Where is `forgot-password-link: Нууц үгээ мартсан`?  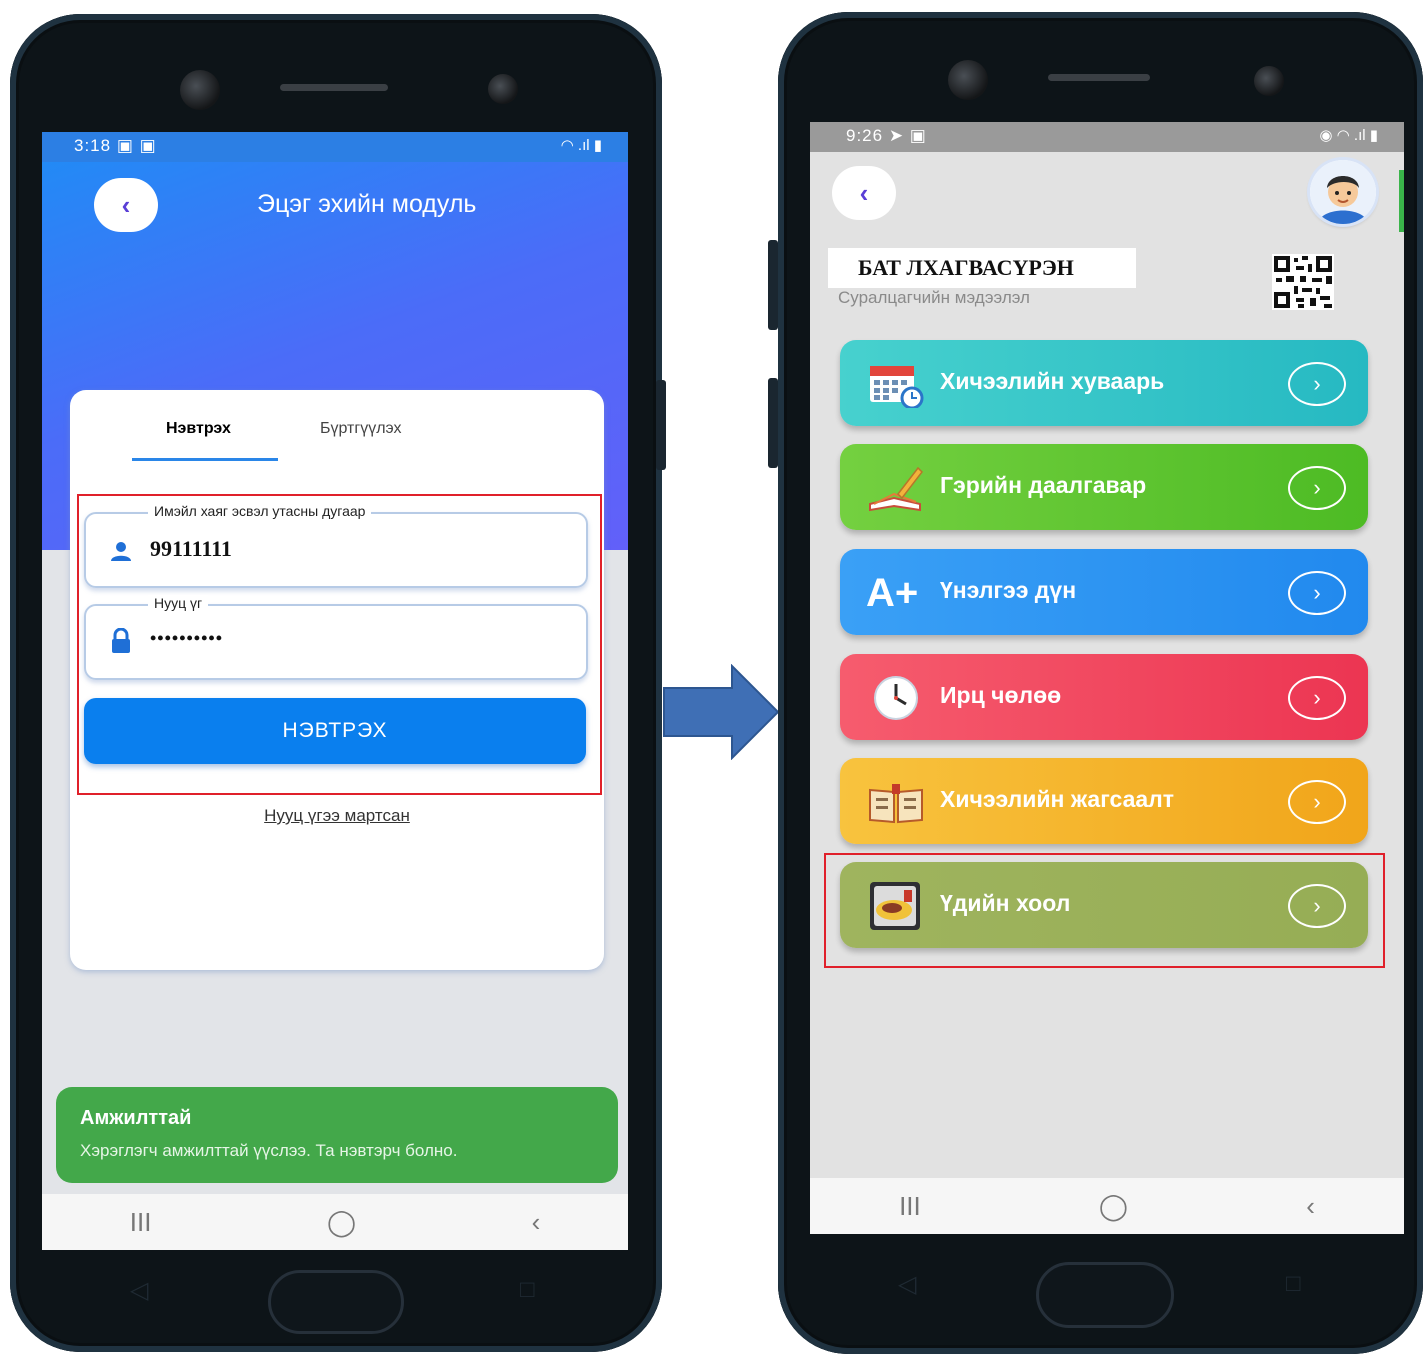
forgot-password-link: Нууц үгээ мартсан is located at coordinates (337, 816).